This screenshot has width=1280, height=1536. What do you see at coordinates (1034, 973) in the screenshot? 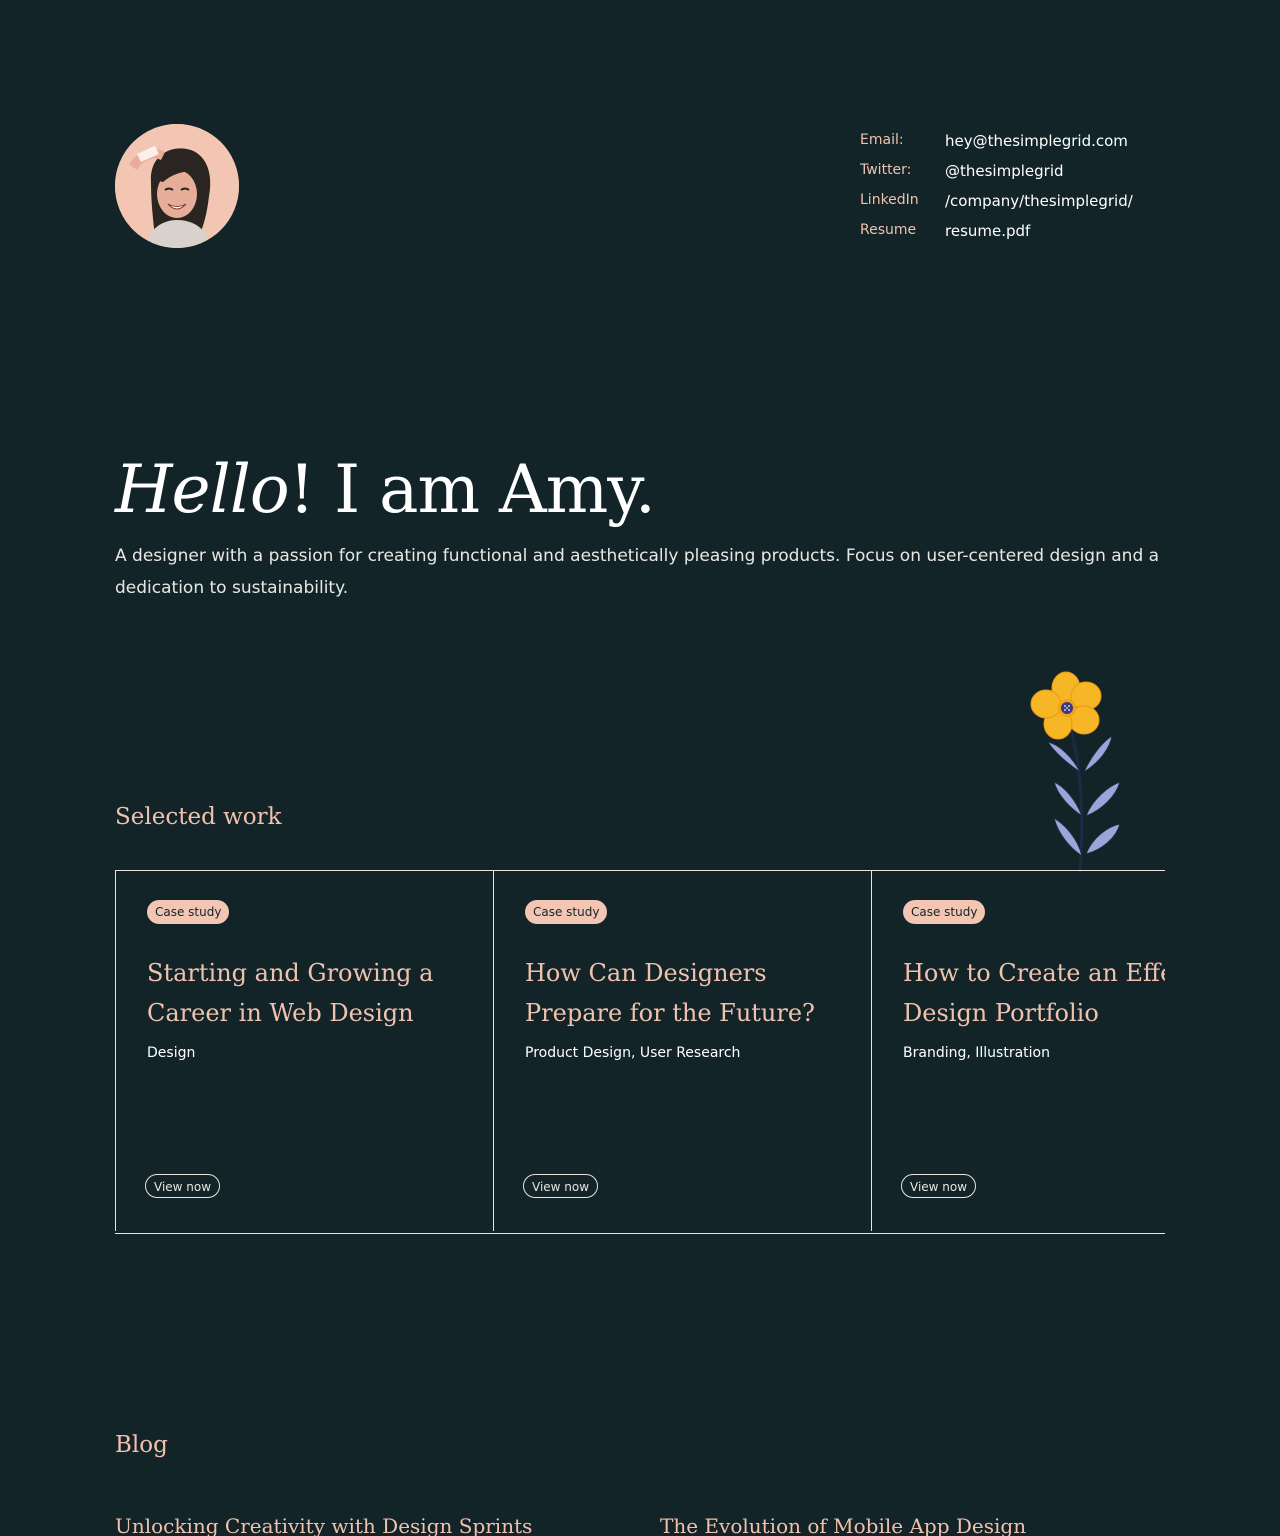
I see `card-title-line: How to Create an Effective` at bounding box center [1034, 973].